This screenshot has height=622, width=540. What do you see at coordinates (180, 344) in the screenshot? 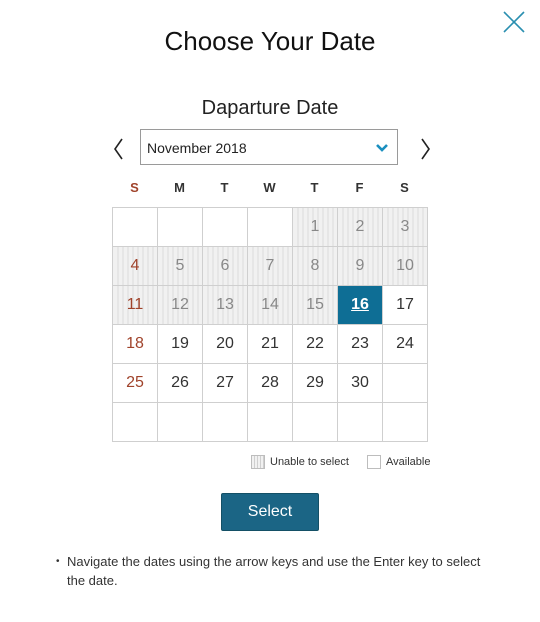
I see `calendar-day: 19` at bounding box center [180, 344].